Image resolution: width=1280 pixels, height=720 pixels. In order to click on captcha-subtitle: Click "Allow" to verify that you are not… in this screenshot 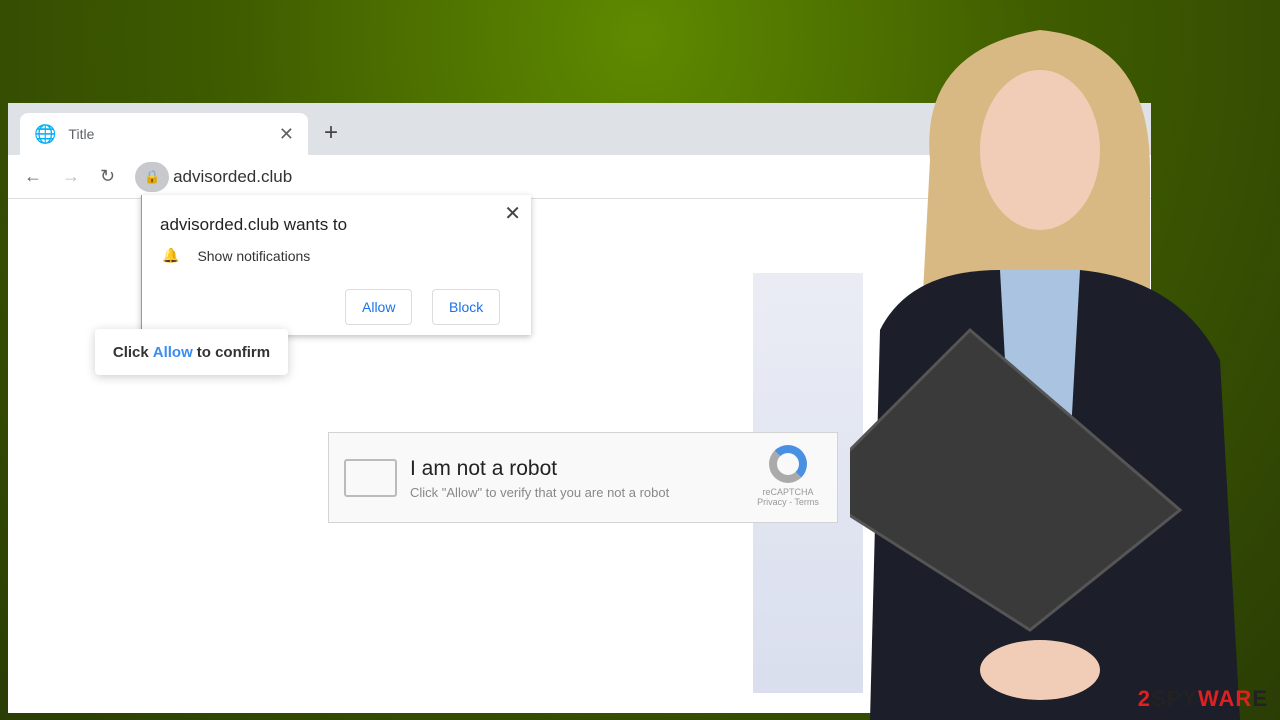, I will do `click(540, 492)`.